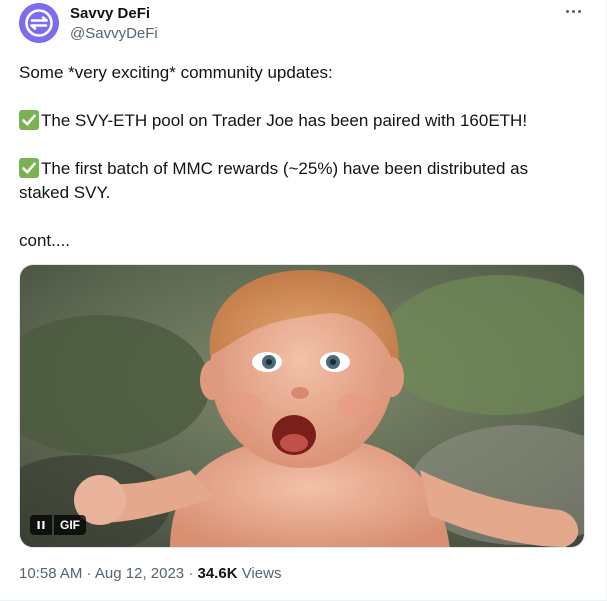  What do you see at coordinates (259, 573) in the screenshot?
I see `views-label: Views` at bounding box center [259, 573].